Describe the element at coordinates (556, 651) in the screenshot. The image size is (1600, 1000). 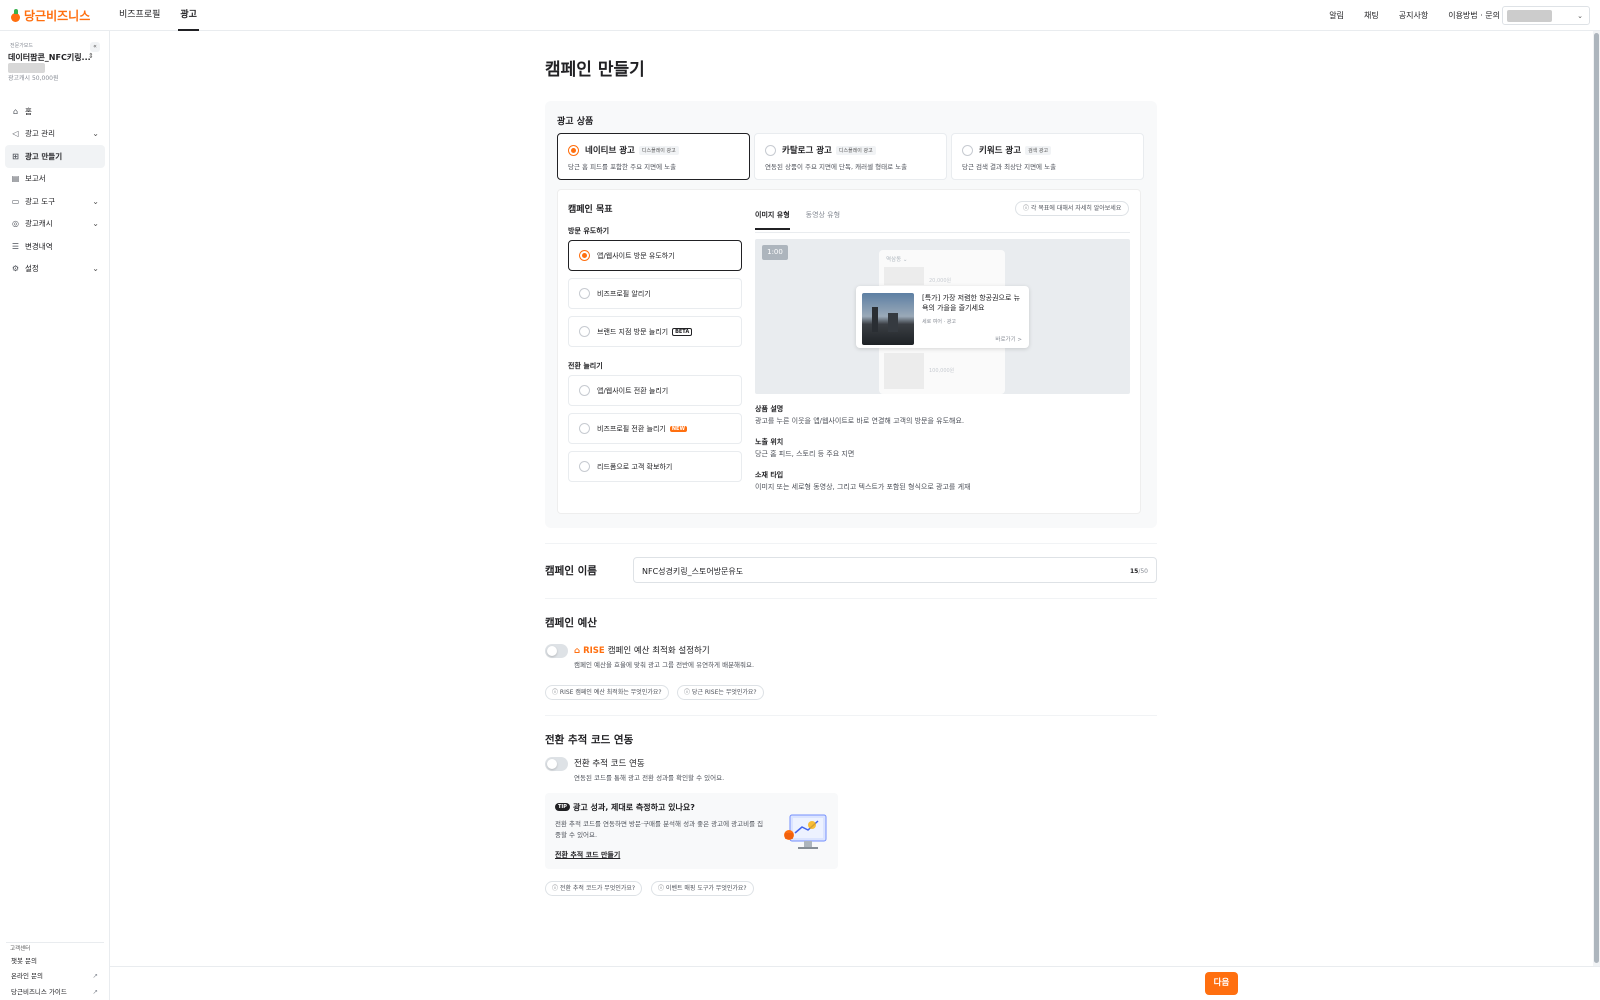
I see `budget-optimization-toggle` at that location.